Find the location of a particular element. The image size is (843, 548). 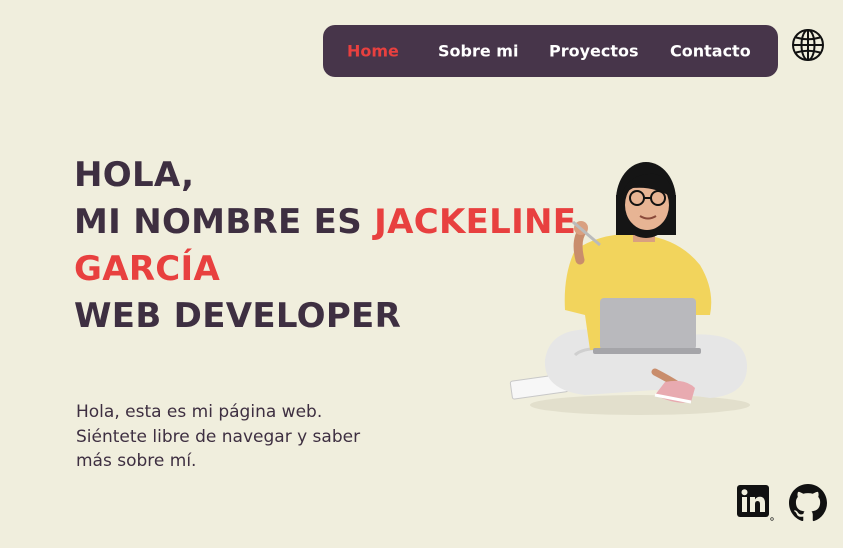

hero-role: WEB DEVELOPER is located at coordinates (238, 316).